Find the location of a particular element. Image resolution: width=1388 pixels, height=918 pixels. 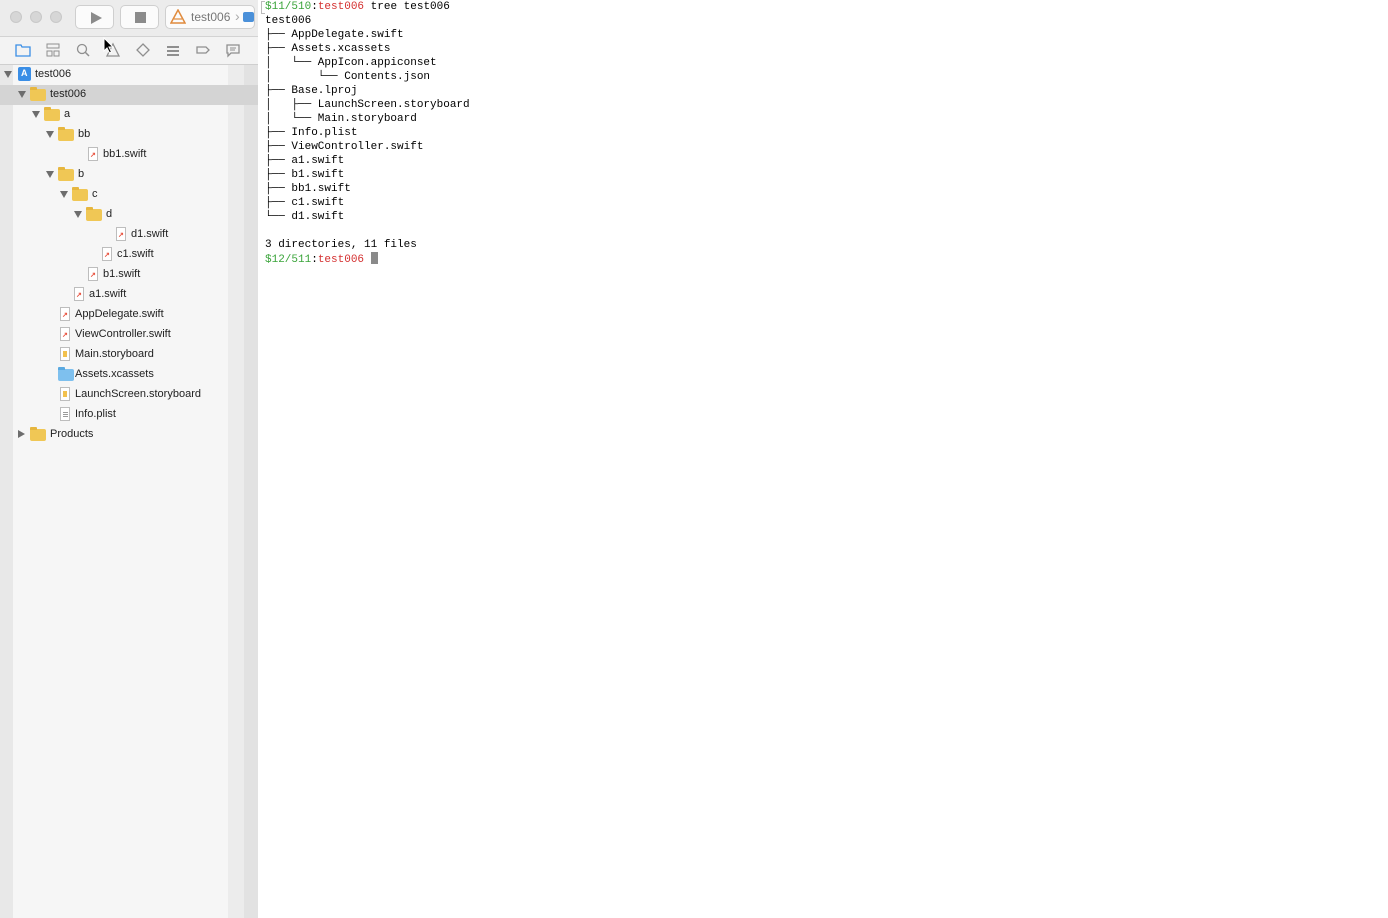

navigator-selector-bar is located at coordinates (129, 51).